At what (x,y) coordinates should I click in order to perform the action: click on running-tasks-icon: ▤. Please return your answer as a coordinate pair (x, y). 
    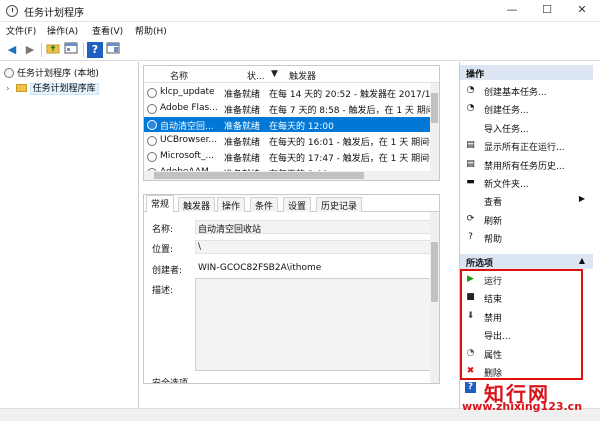
    Looking at the image, I should click on (470, 145).